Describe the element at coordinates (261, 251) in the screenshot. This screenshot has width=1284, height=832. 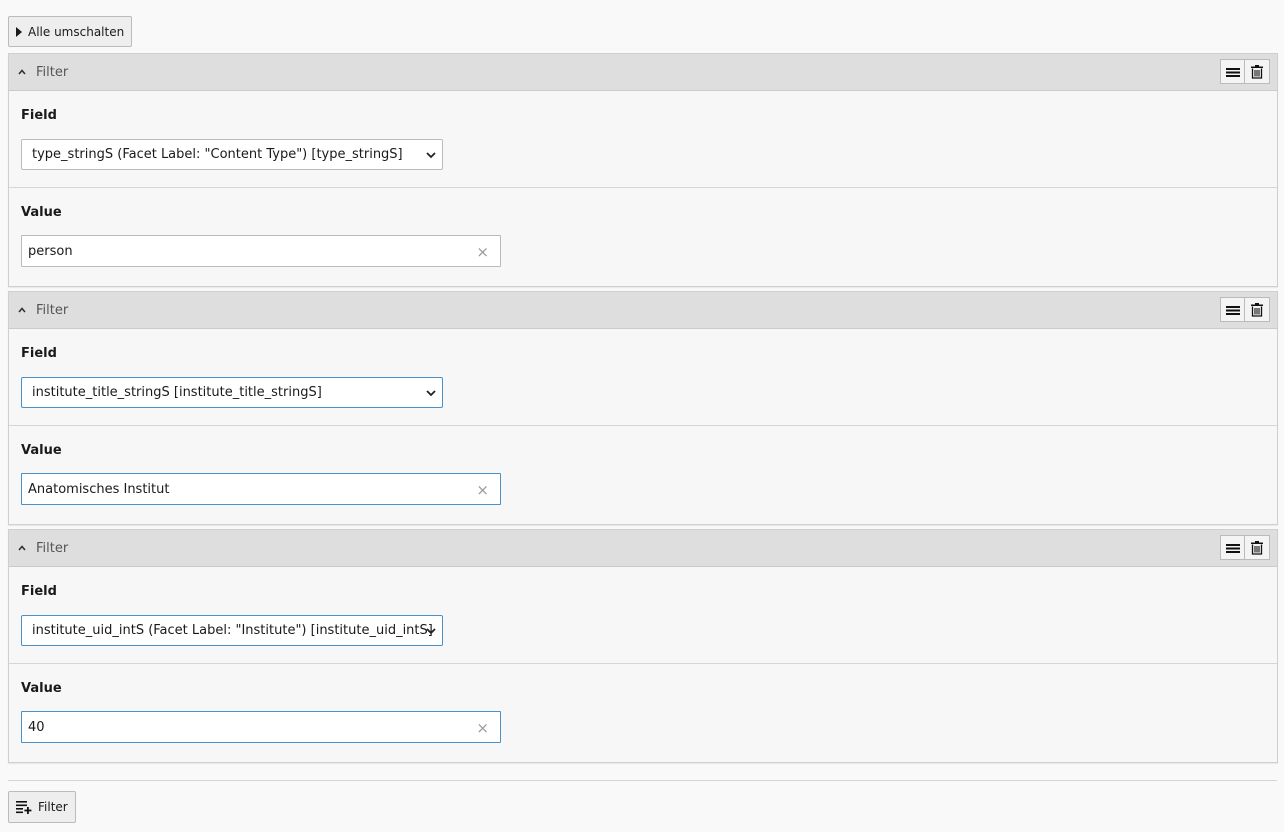
I see `value-input: person ×` at that location.